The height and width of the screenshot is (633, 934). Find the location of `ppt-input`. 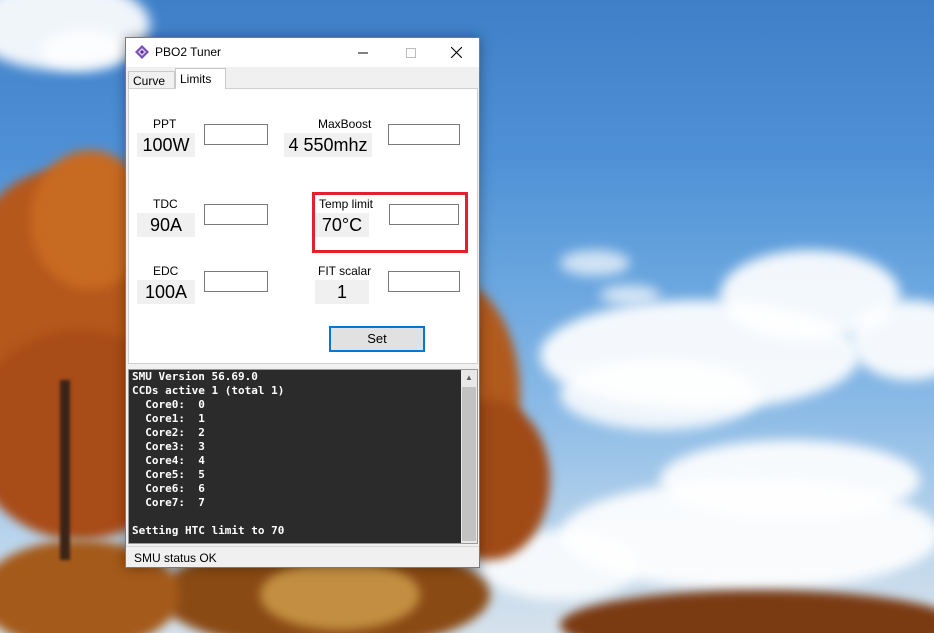

ppt-input is located at coordinates (236, 134).